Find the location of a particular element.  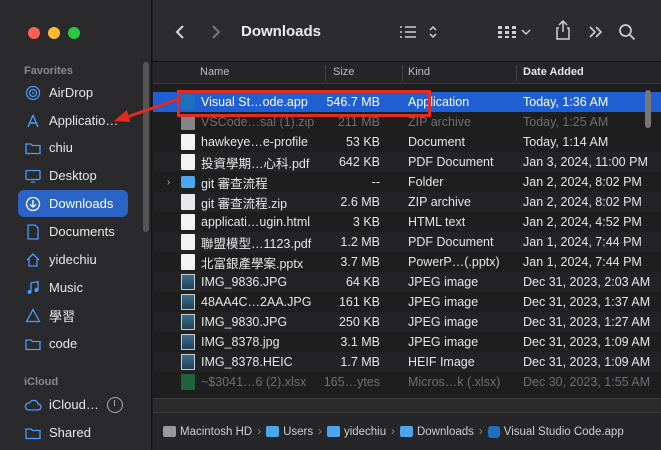

document-icon is located at coordinates (33, 232).